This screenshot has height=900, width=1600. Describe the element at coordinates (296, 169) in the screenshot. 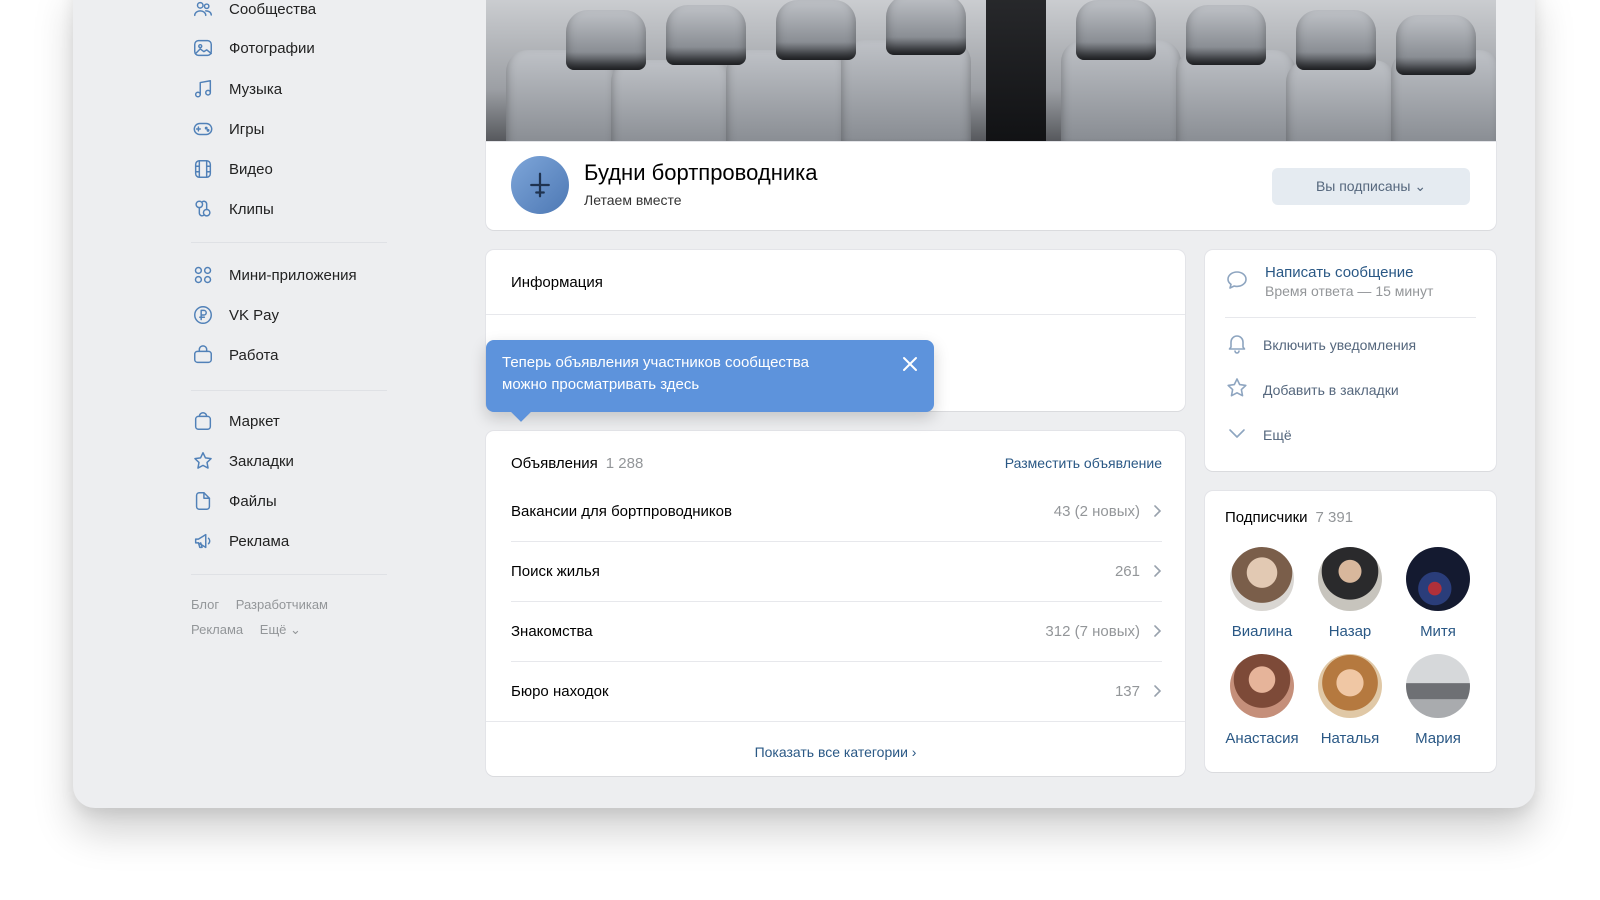

I see `sidebar-item-video: Видео` at that location.